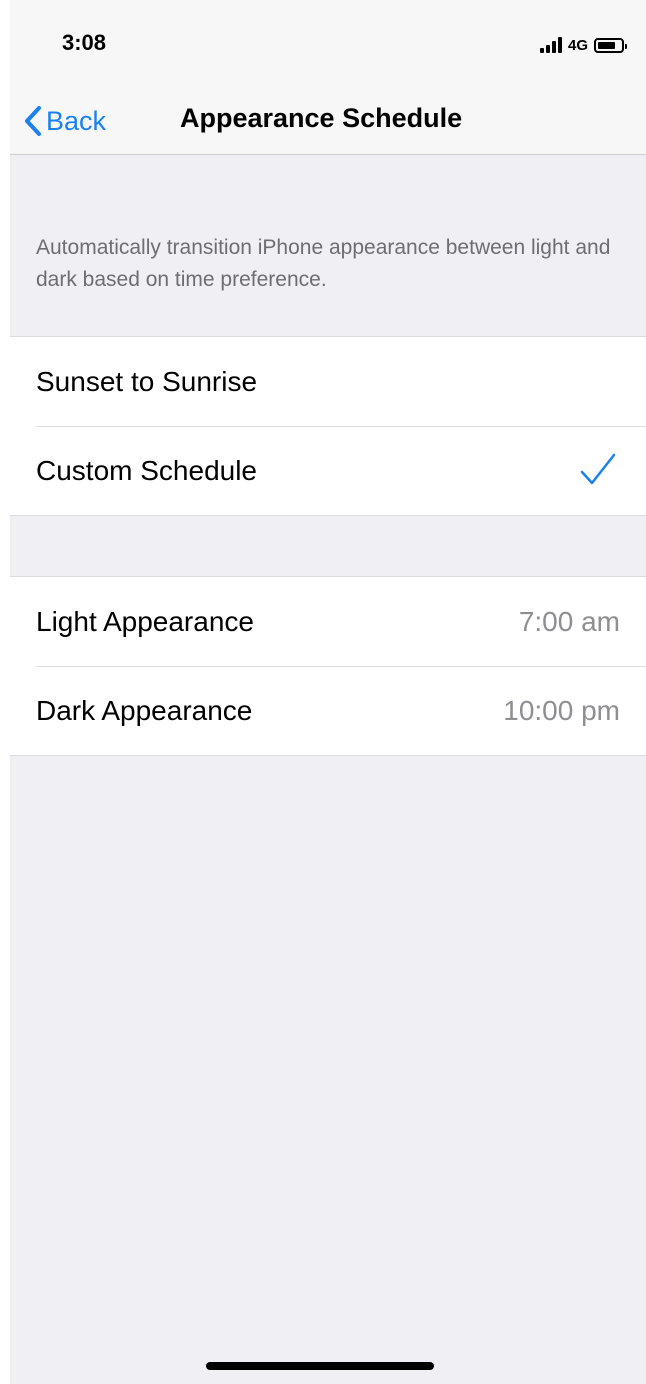 This screenshot has height=1384, width=646. Describe the element at coordinates (598, 469) in the screenshot. I see `checkmark-icon` at that location.